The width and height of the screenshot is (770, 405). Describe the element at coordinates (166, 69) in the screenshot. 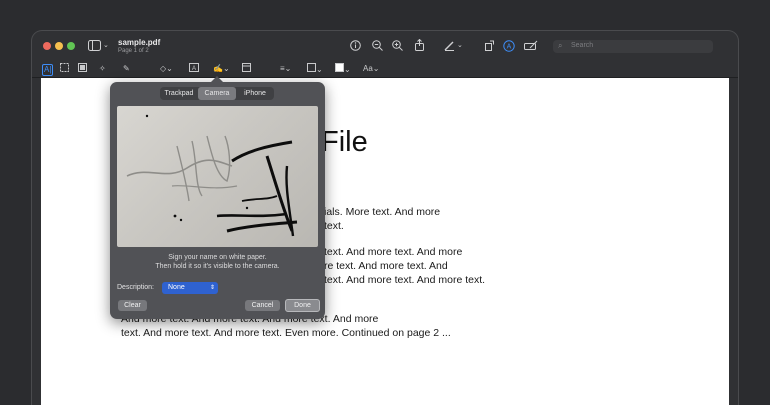

I see `shapes-icon: ◇⌄` at that location.